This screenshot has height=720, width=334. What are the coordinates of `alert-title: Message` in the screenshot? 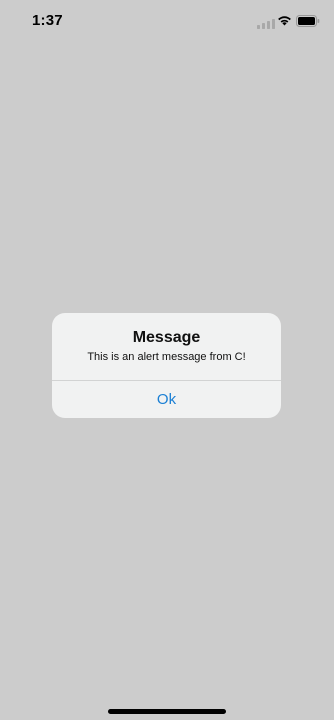 It's located at (166, 337).